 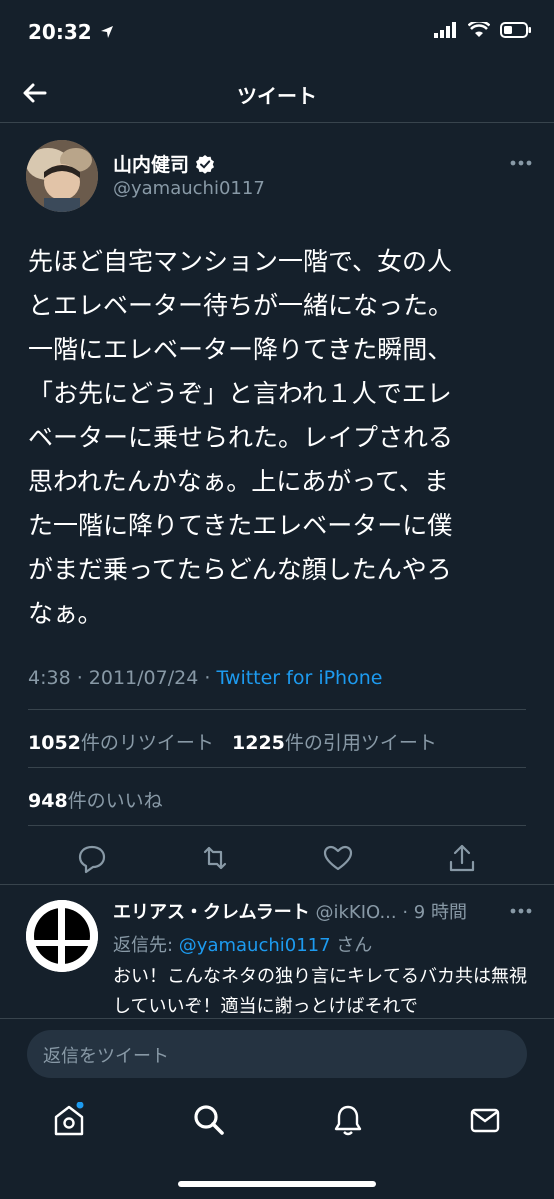 I want to click on retweet-label: 件のリツイート, so click(x=147, y=743).